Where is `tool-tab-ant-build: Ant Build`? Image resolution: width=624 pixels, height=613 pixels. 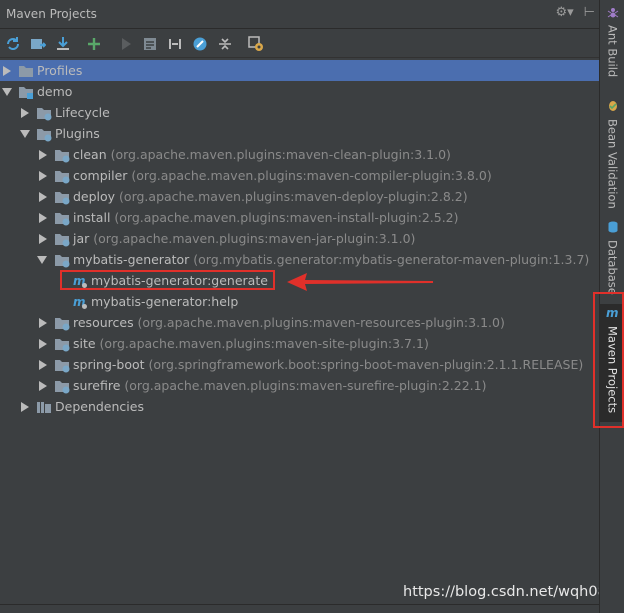 tool-tab-ant-build: Ant Build is located at coordinates (612, 41).